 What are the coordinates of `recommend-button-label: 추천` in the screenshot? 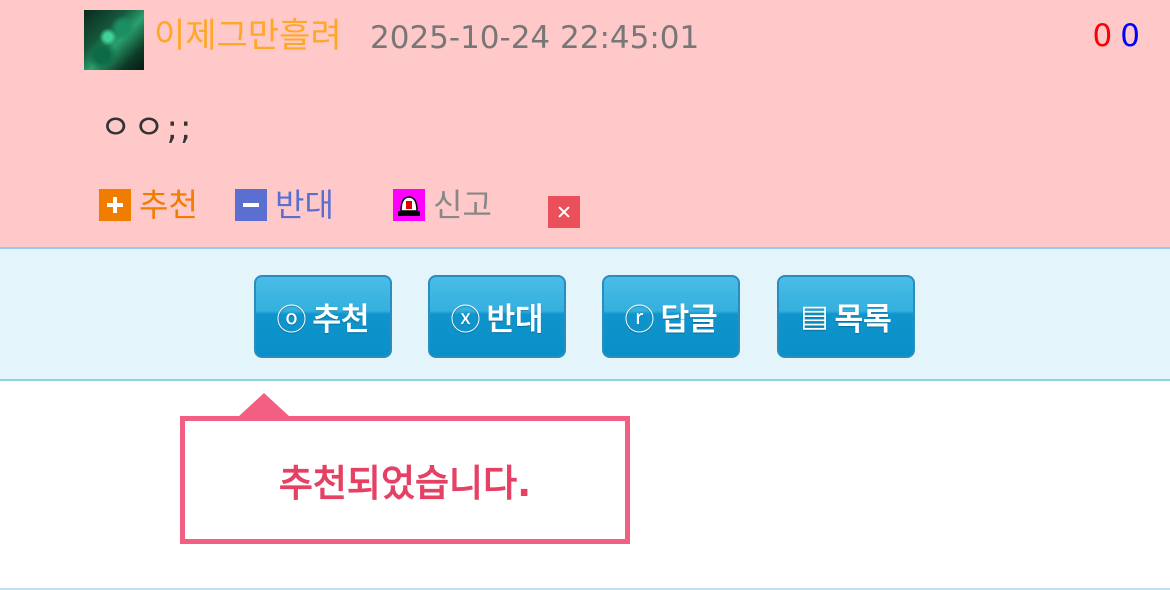 It's located at (341, 320).